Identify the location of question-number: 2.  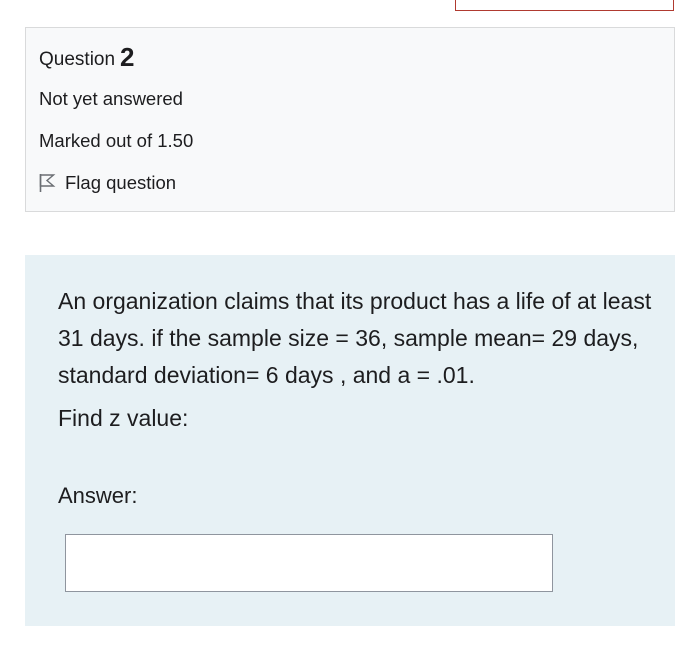
(127, 57).